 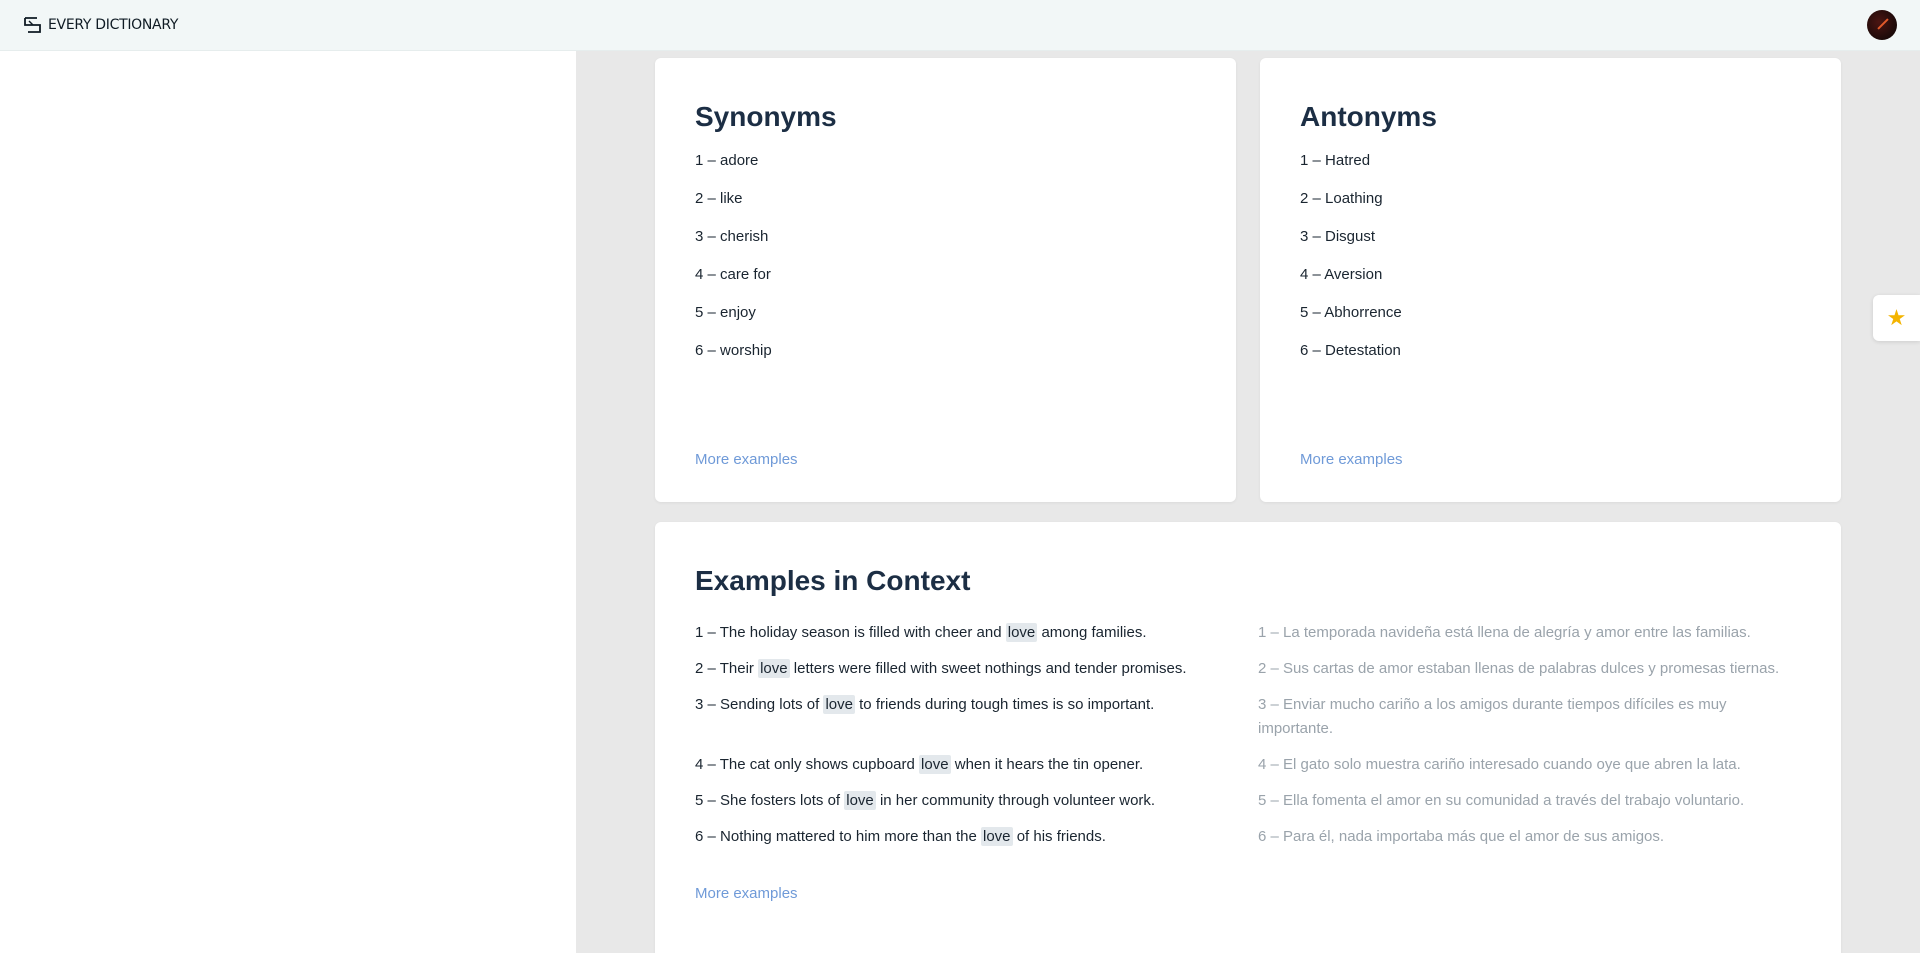 What do you see at coordinates (733, 350) in the screenshot?
I see `list-item: 6 – worship` at bounding box center [733, 350].